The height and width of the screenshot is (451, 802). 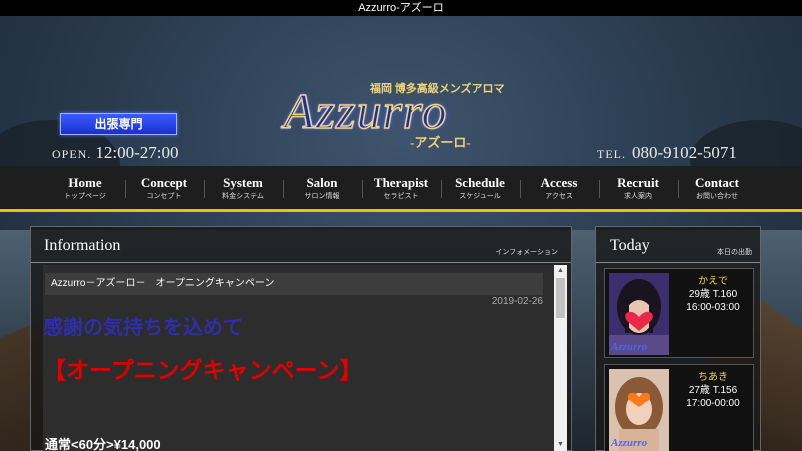 I want to click on nav-sublabel: トップページ, so click(x=85, y=196).